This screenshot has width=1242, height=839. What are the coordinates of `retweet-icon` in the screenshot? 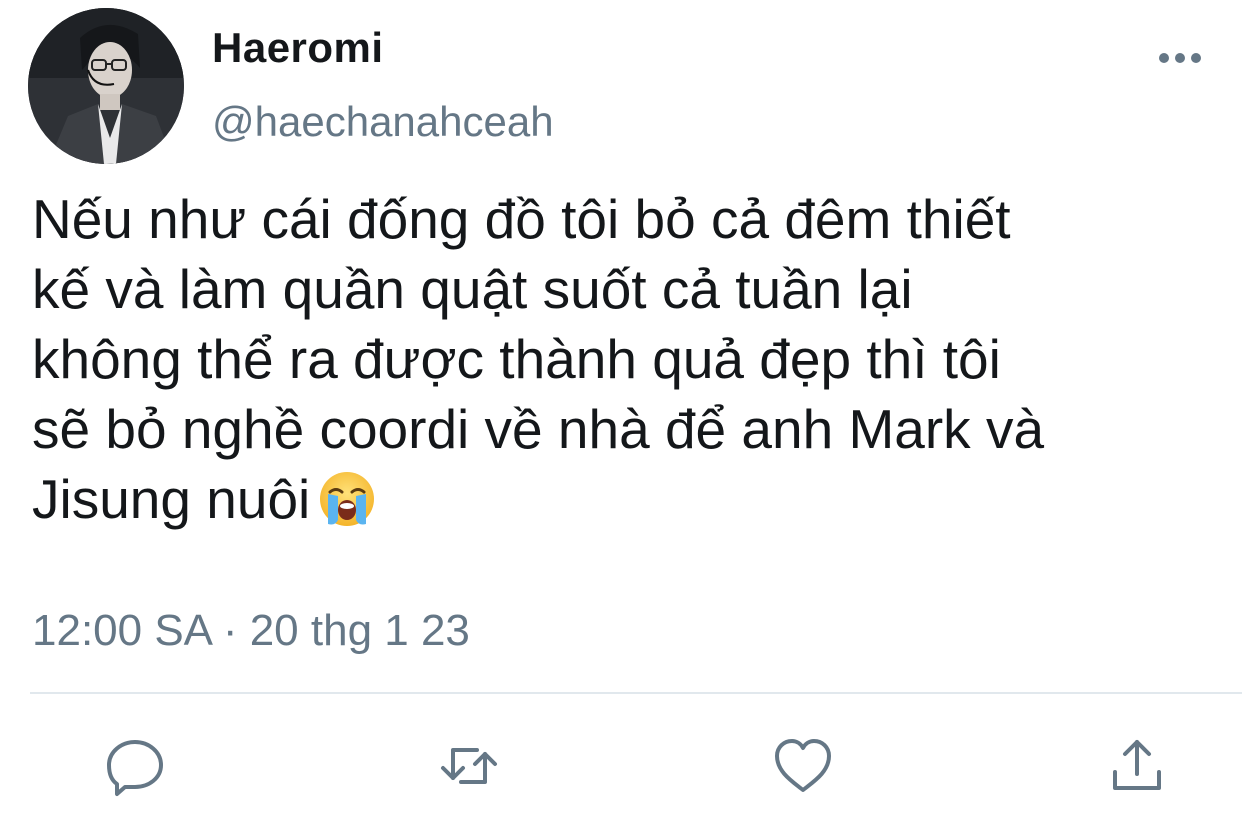 It's located at (469, 766).